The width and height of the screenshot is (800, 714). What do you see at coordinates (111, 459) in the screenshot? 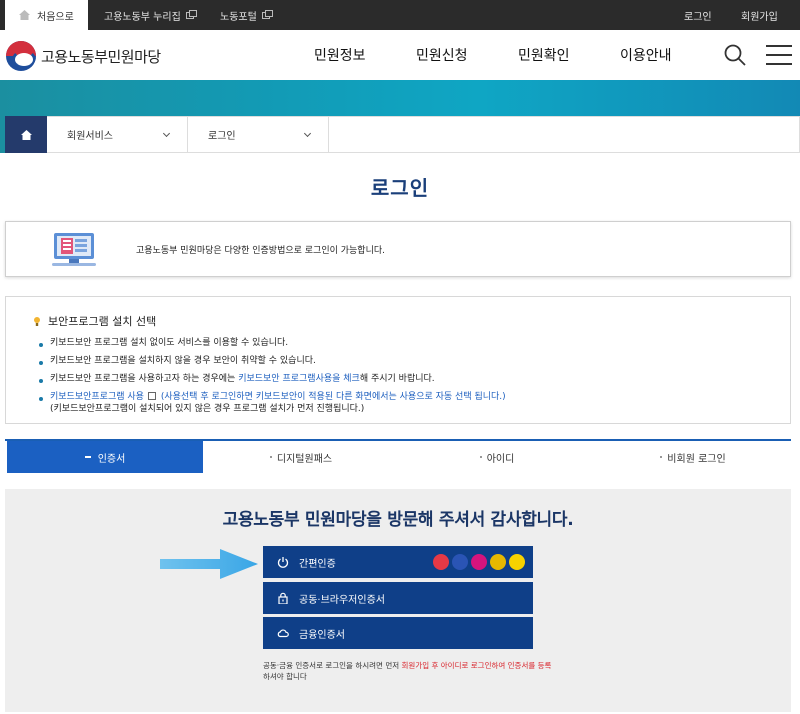
I see `tab-label: 인증서` at bounding box center [111, 459].